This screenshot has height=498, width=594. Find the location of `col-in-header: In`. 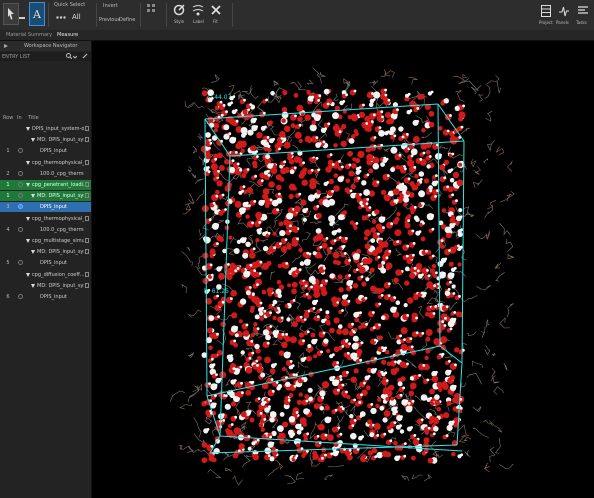

col-in-header: In is located at coordinates (19, 118).